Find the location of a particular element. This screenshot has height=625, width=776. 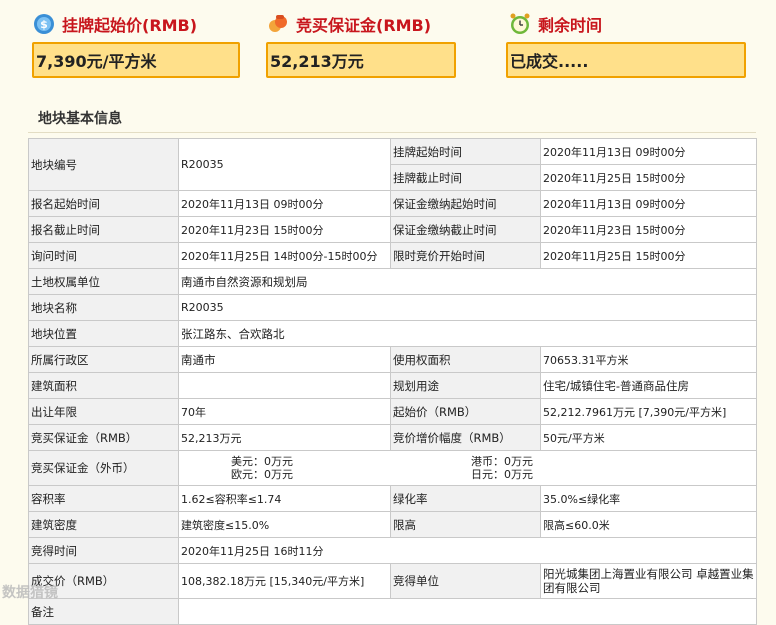

table-cell: 建筑密度 is located at coordinates (103, 524).